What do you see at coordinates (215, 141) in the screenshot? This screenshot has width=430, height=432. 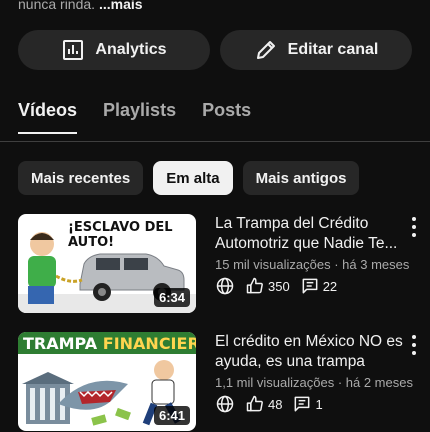 I see `tabs-divider` at bounding box center [215, 141].